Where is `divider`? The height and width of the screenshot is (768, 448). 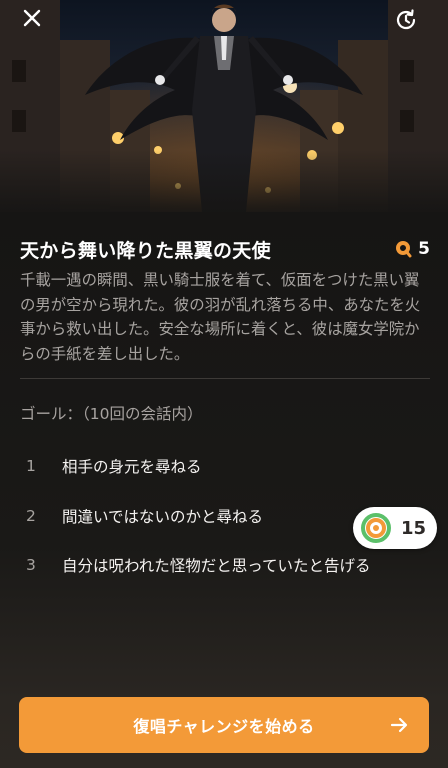 divider is located at coordinates (225, 378).